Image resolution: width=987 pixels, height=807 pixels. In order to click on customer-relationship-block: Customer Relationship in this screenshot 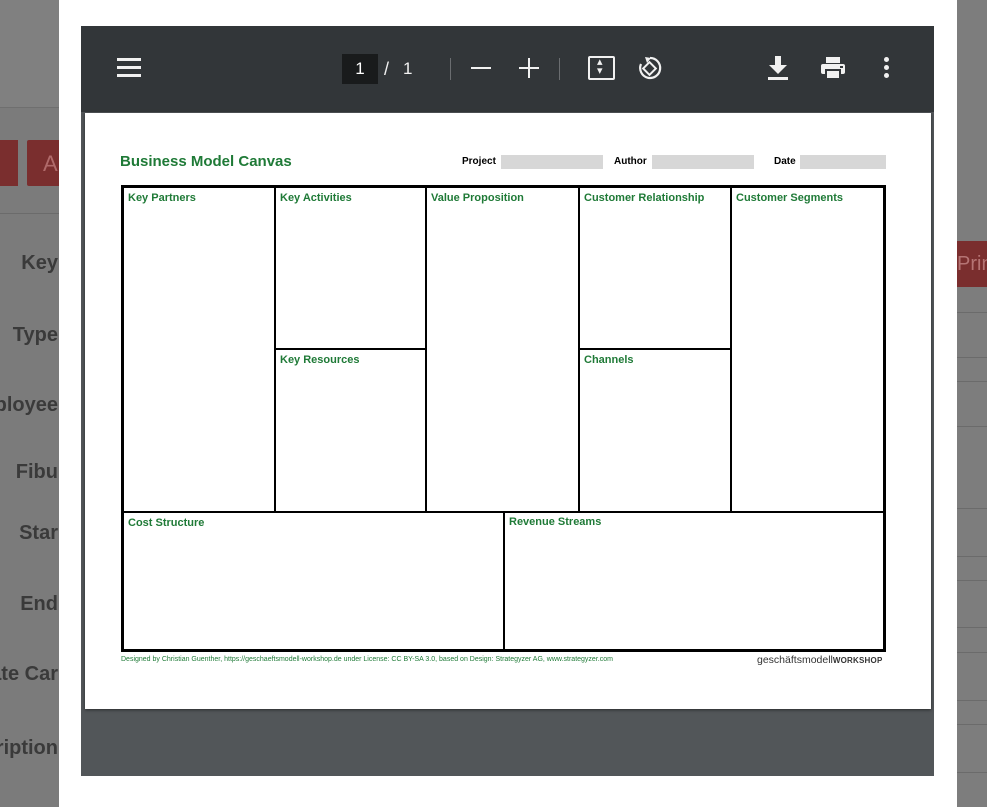, I will do `click(656, 269)`.